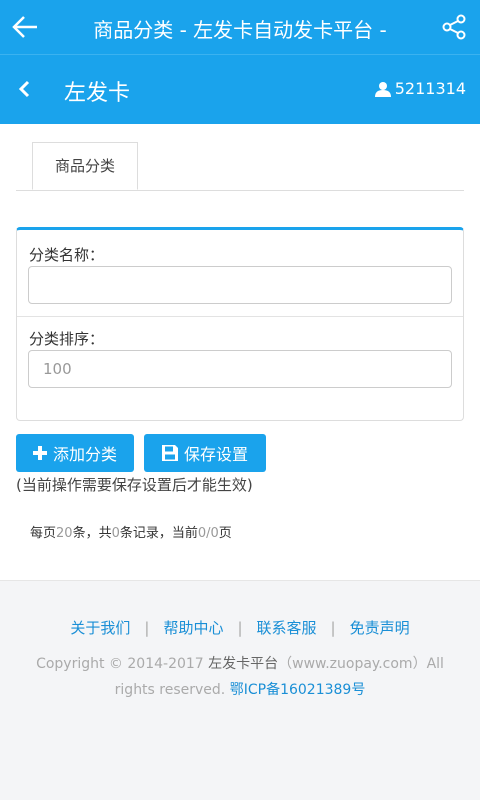  Describe the element at coordinates (92, 533) in the screenshot. I see `pager-mid1: 条，共` at that location.